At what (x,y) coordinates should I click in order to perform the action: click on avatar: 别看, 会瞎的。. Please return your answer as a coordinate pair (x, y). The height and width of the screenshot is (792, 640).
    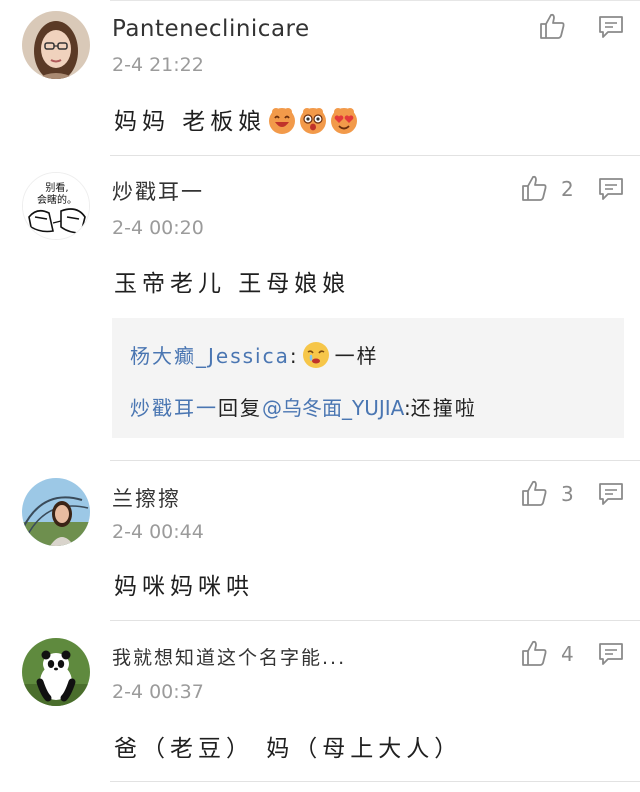
    Looking at the image, I should click on (56, 206).